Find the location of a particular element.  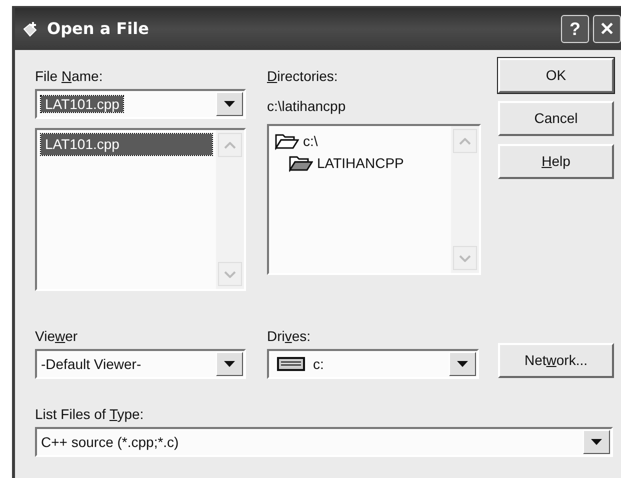

directory-item: c:\ is located at coordinates (310, 141).